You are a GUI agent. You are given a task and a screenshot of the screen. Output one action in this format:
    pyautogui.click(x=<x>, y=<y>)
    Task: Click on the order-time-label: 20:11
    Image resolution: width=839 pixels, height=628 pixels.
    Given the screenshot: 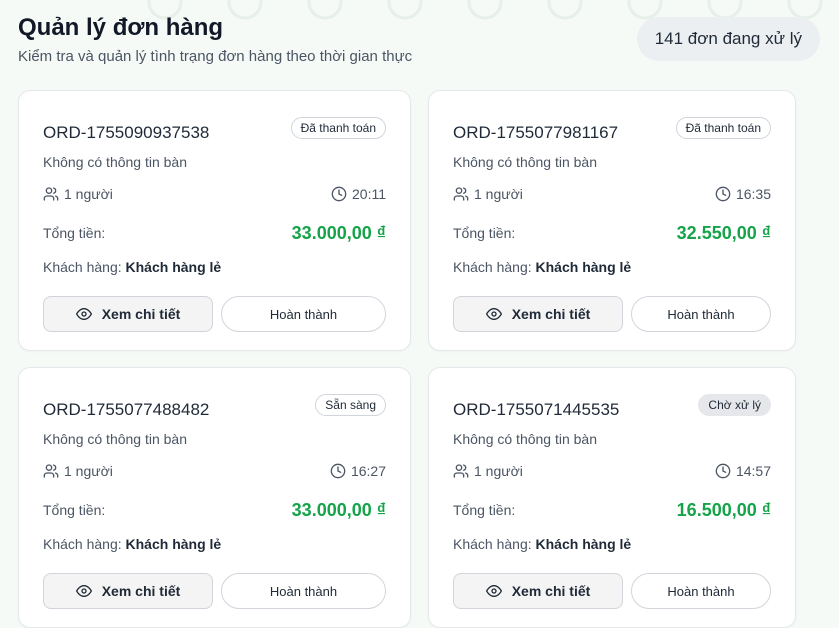 What is the action you would take?
    pyautogui.click(x=369, y=194)
    